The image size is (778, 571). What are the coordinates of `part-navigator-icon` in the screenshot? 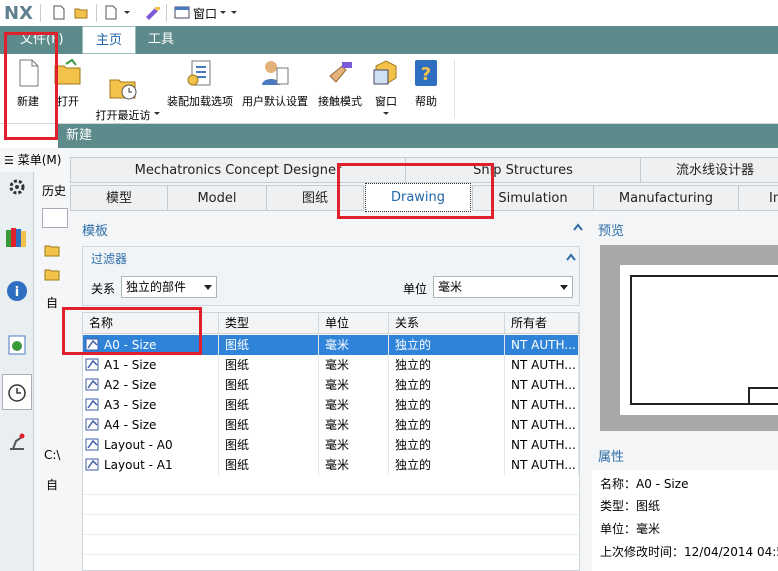 It's located at (17, 345).